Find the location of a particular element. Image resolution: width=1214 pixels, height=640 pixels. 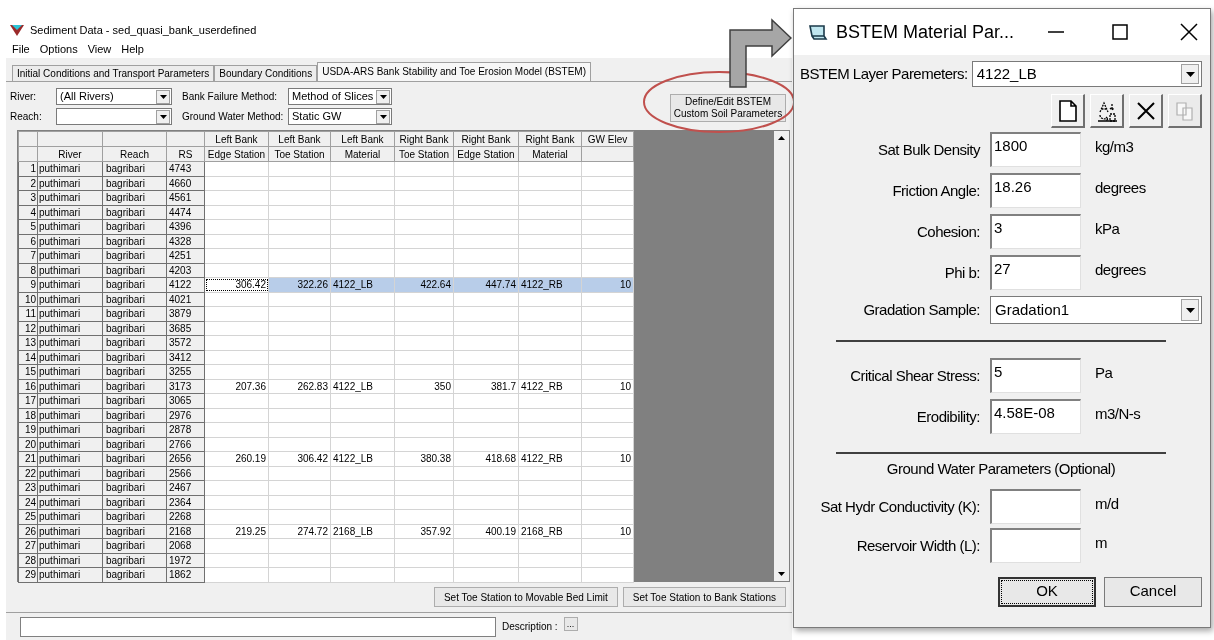

field-label: Sat Hydr Conductivity (K): is located at coordinates (900, 506).